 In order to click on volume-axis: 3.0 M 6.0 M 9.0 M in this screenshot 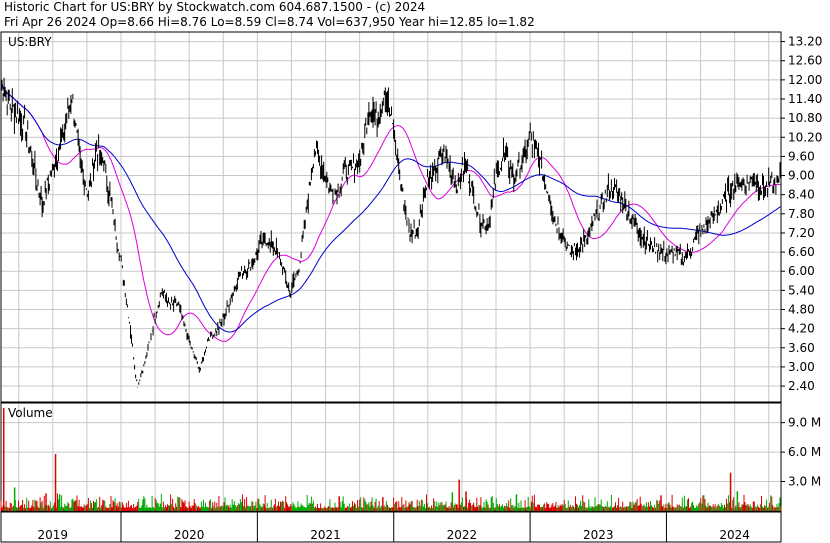, I will do `click(801, 452)`.